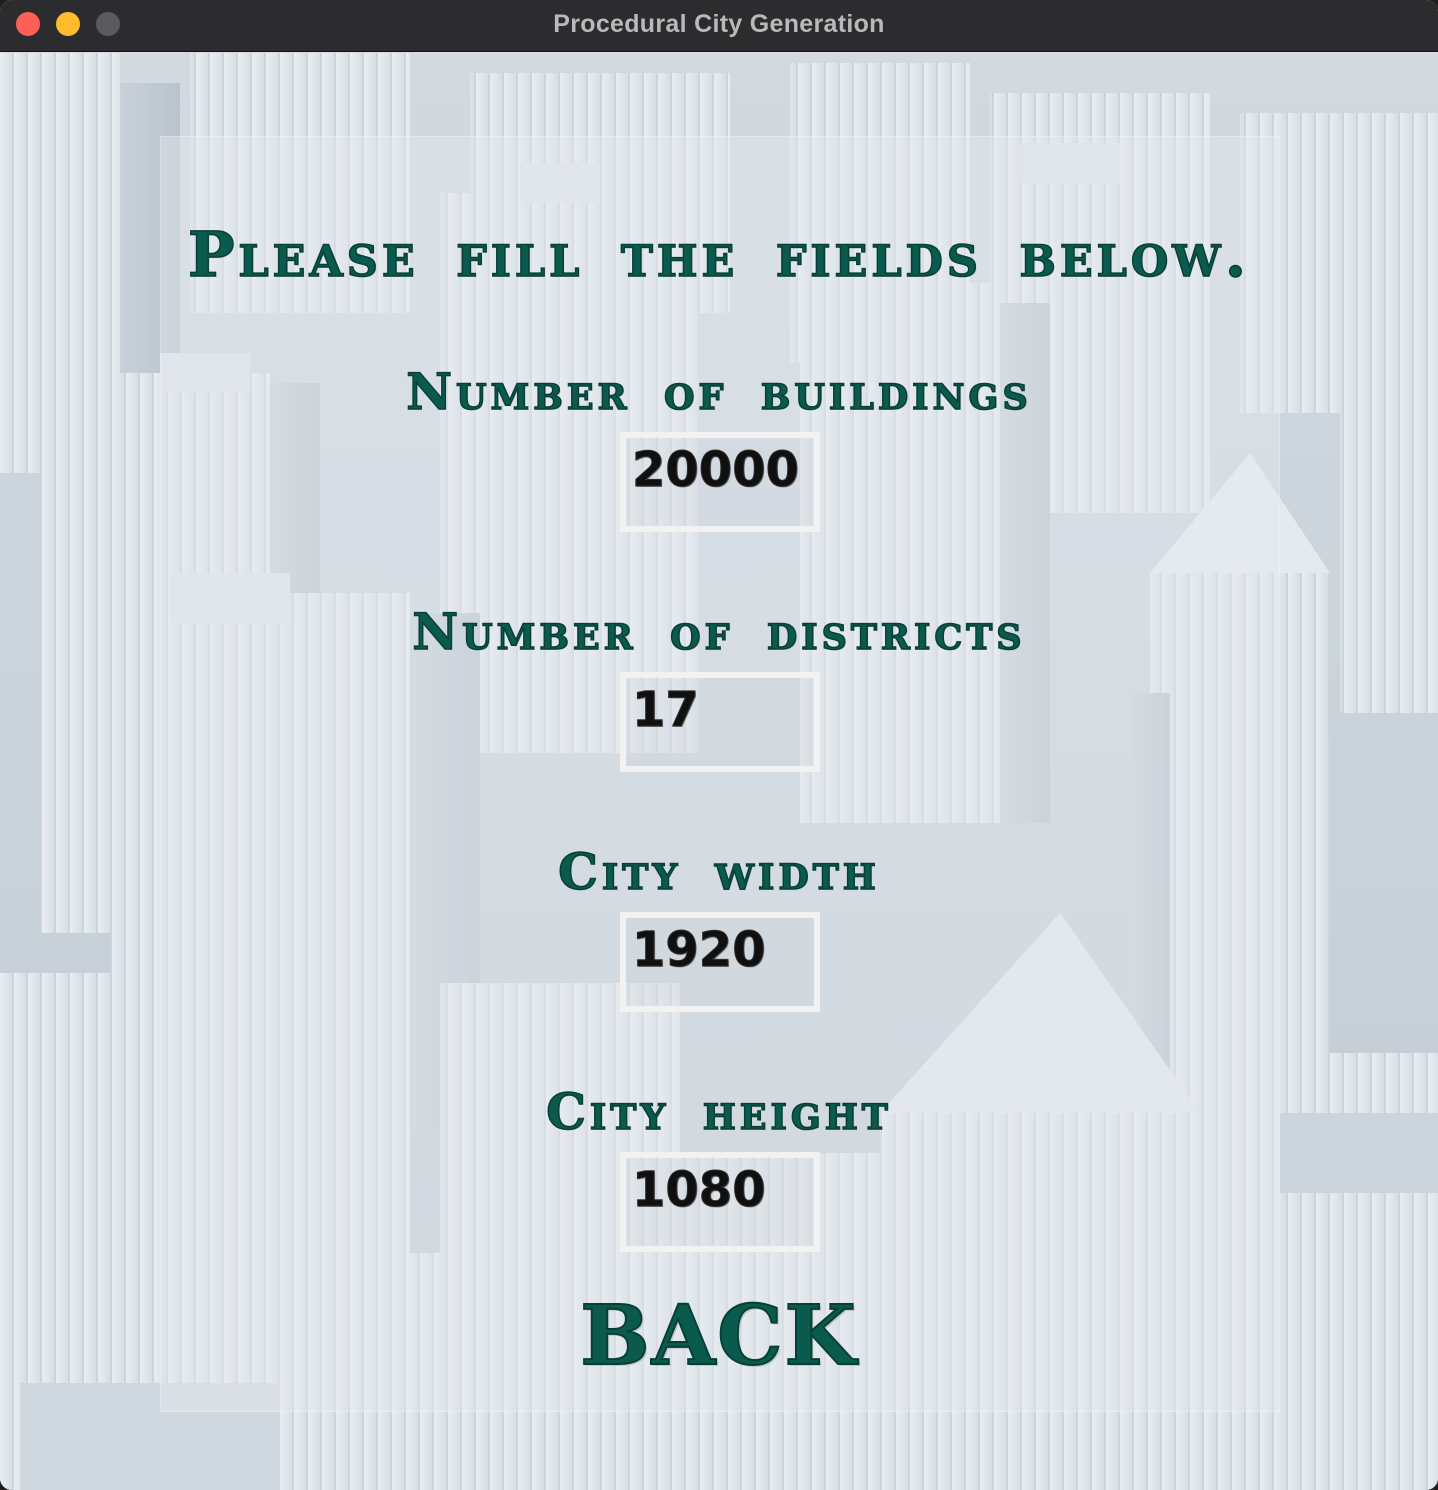 This screenshot has width=1438, height=1490. I want to click on buildings-label: Number of buildings, so click(719, 391).